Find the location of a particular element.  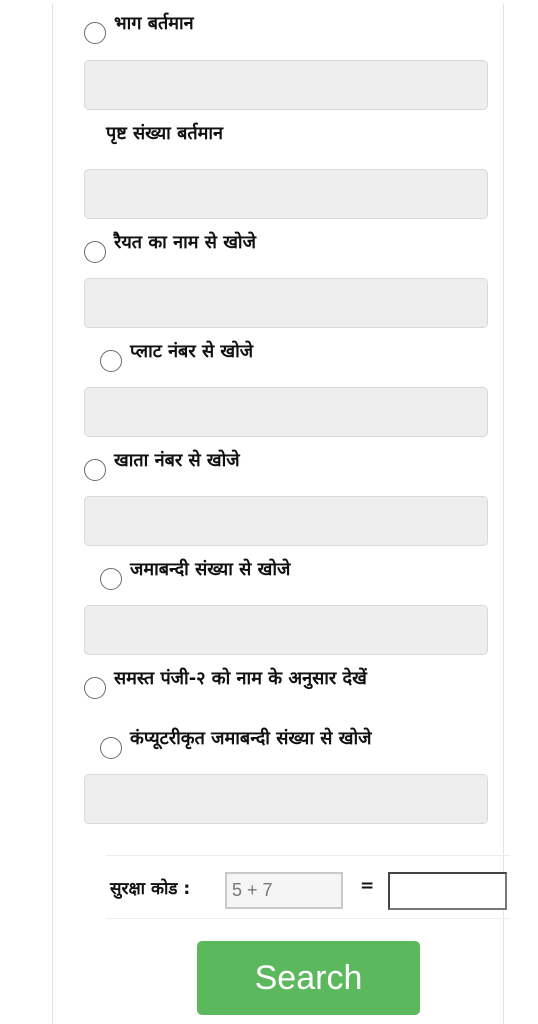

option-label: भाग बर्तमान is located at coordinates (154, 23).